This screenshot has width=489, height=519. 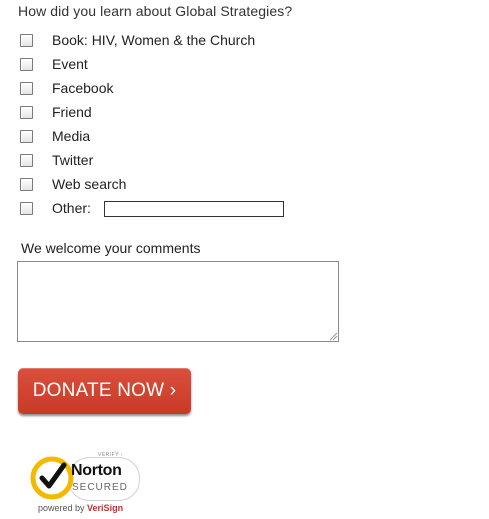 What do you see at coordinates (26, 160) in the screenshot?
I see `checkbox-twitter` at bounding box center [26, 160].